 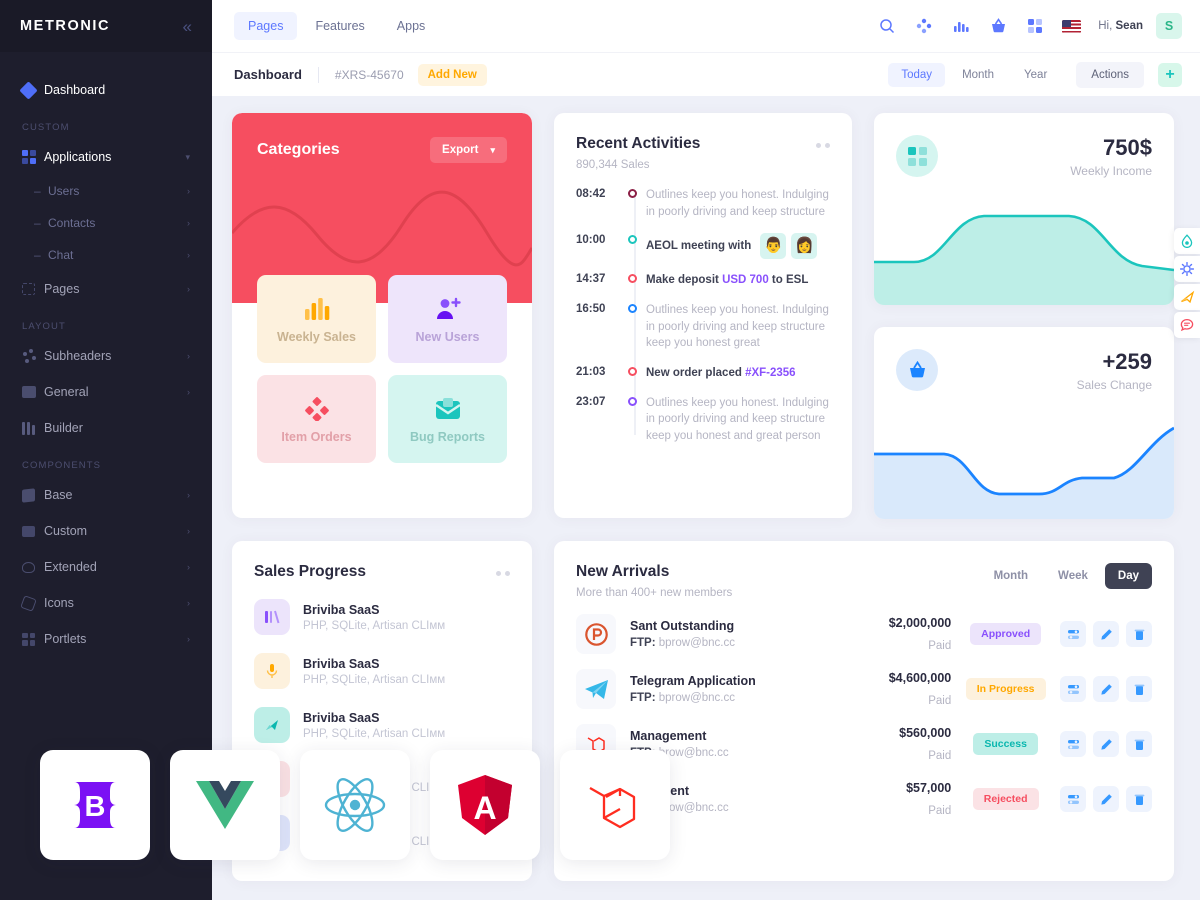 I want to click on categories-title: Categories, so click(x=298, y=149).